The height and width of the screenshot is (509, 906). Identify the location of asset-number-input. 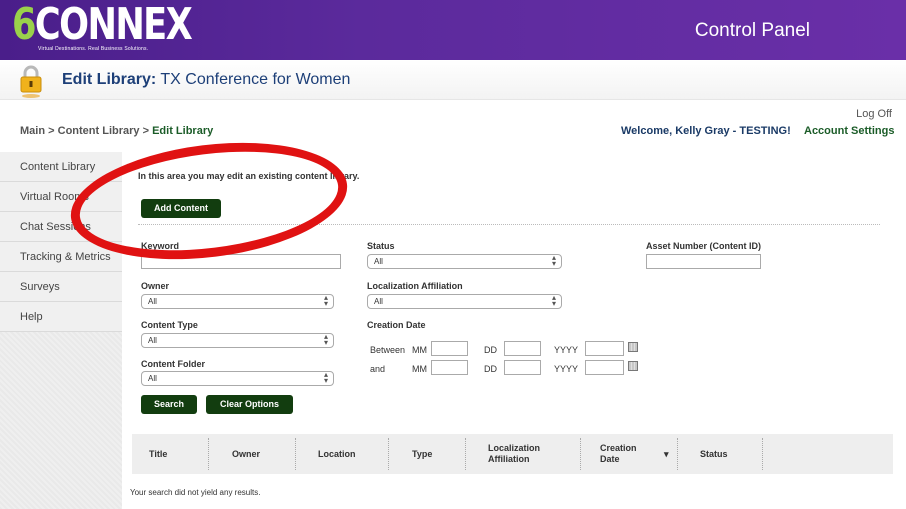
(703, 261).